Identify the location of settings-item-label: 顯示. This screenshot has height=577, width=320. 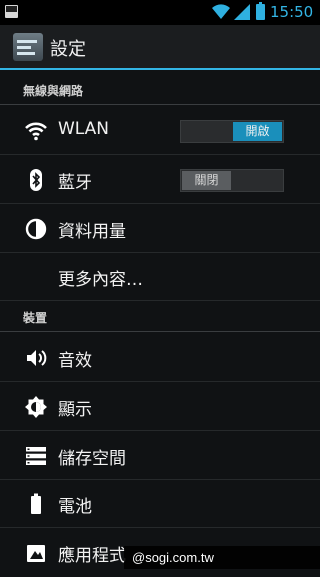
(75, 410).